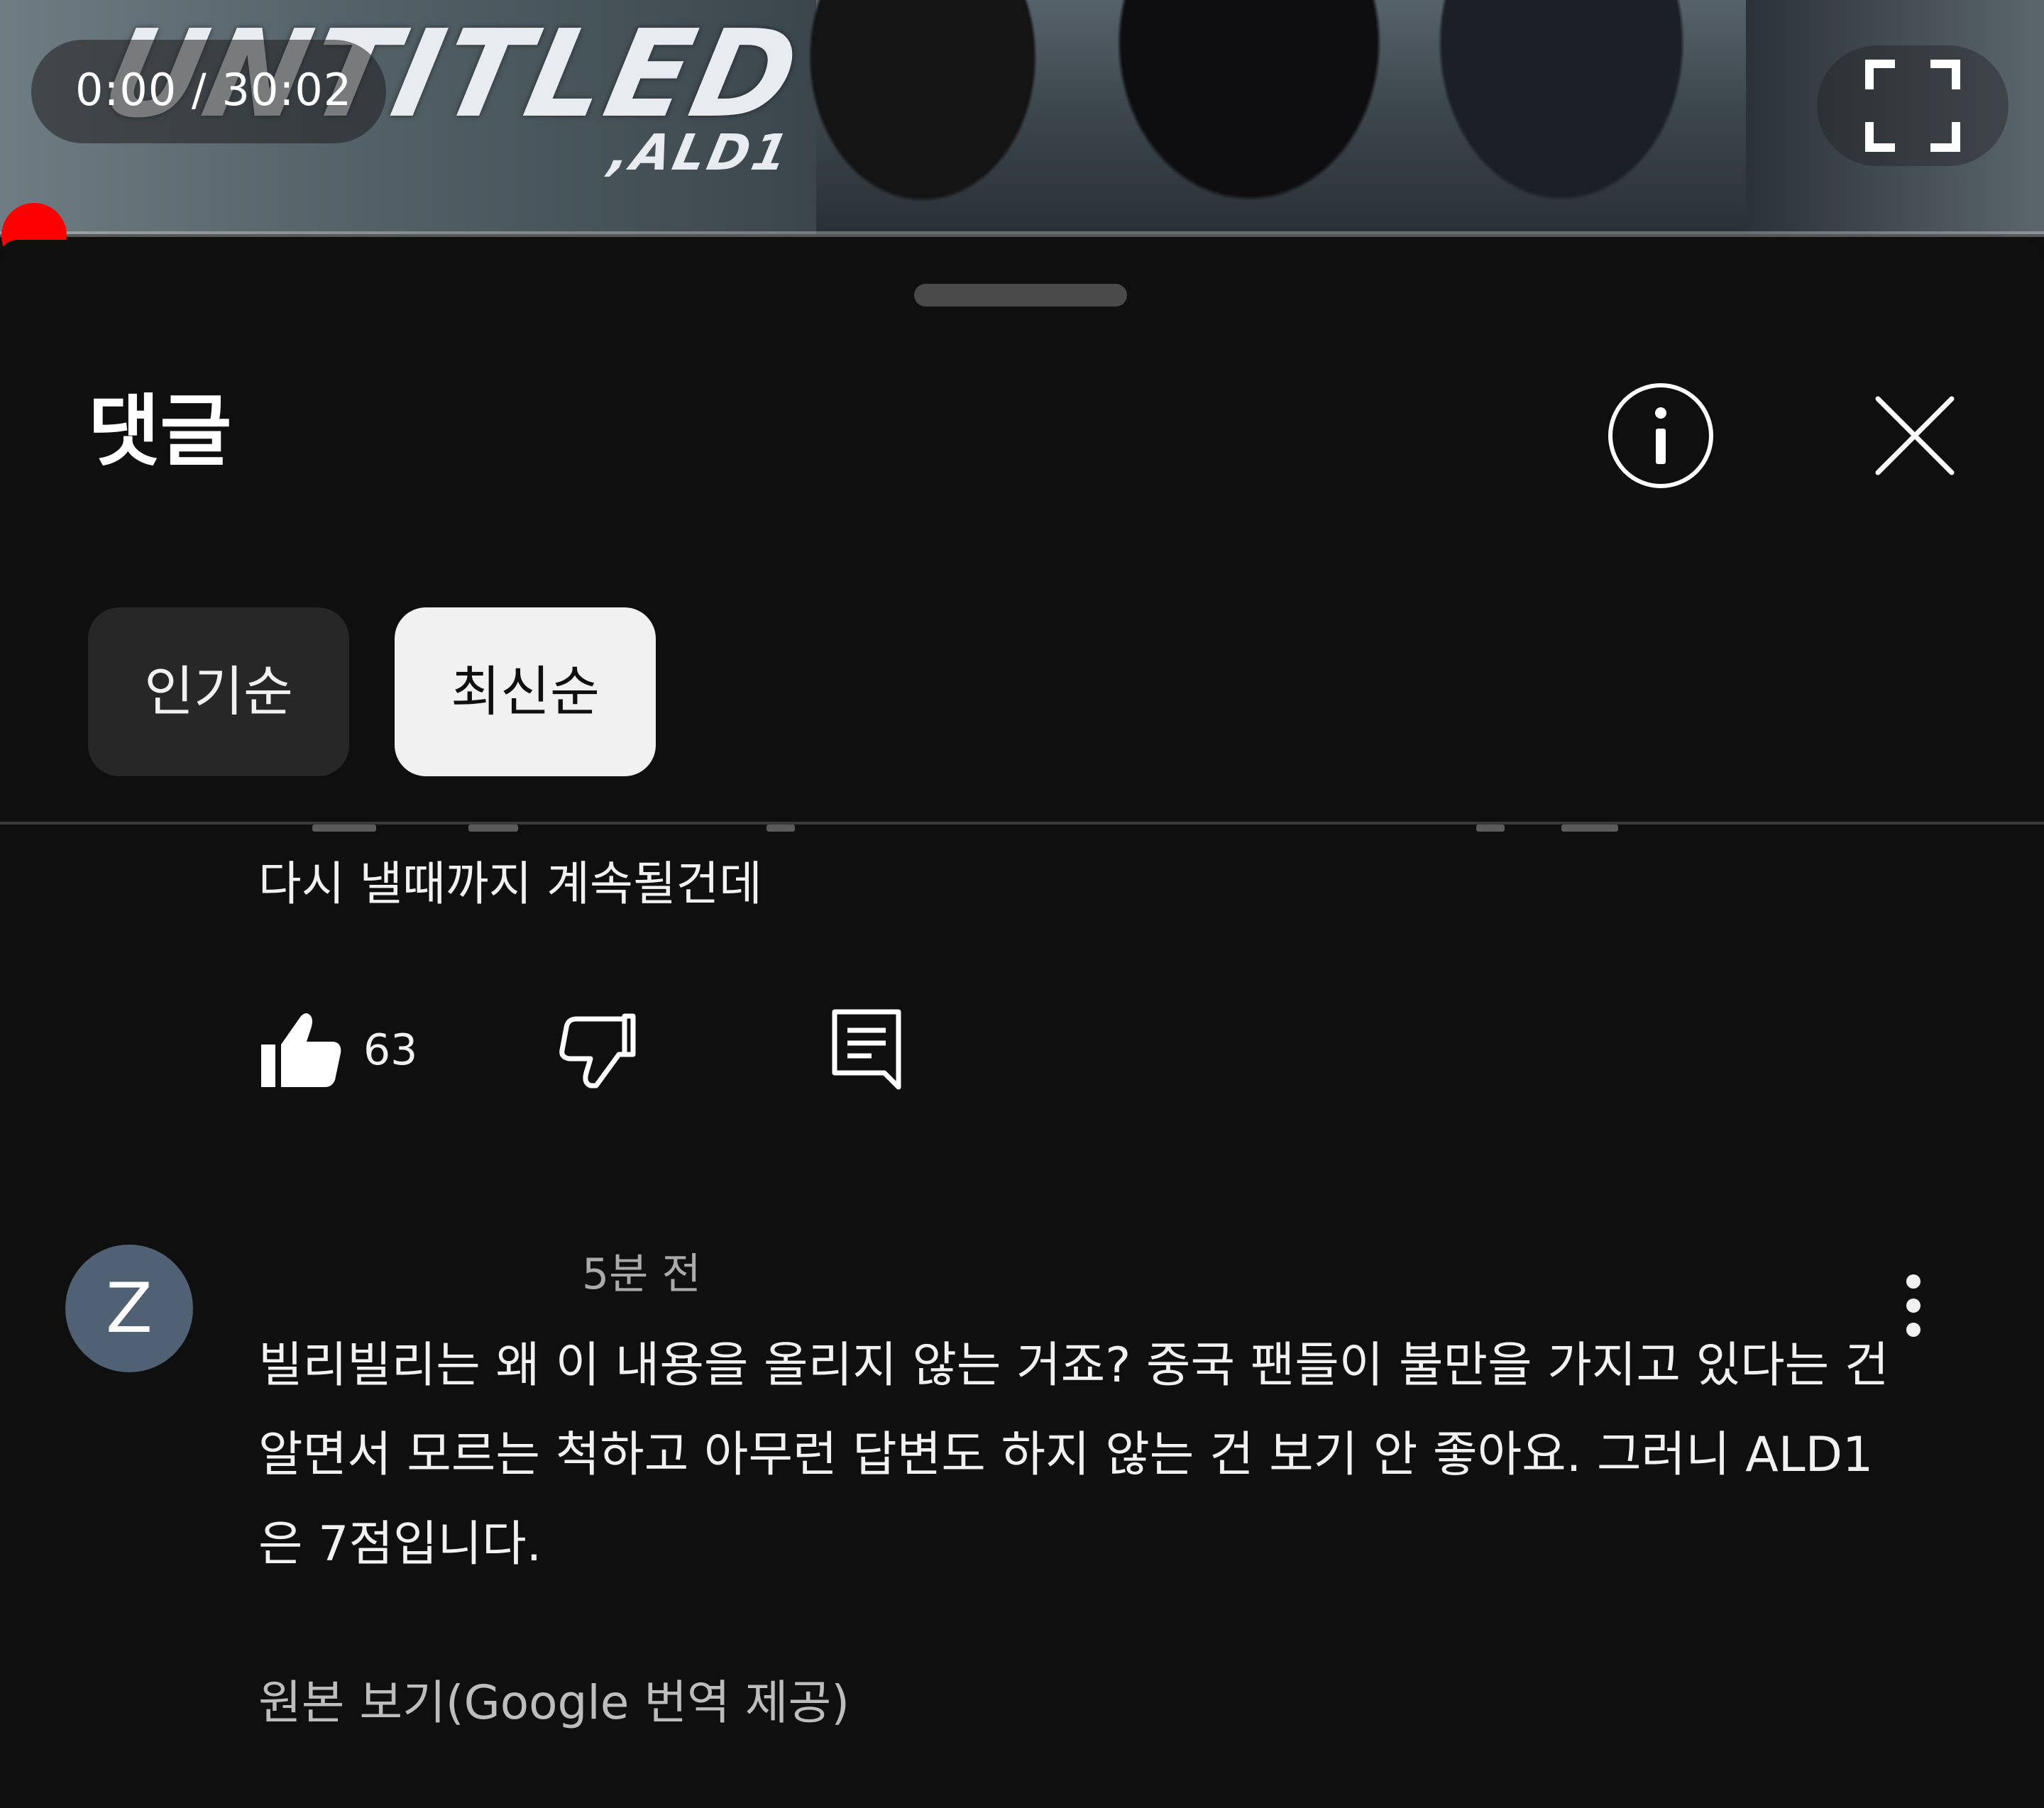 The height and width of the screenshot is (1808, 2044). I want to click on header-divider, so click(1022, 823).